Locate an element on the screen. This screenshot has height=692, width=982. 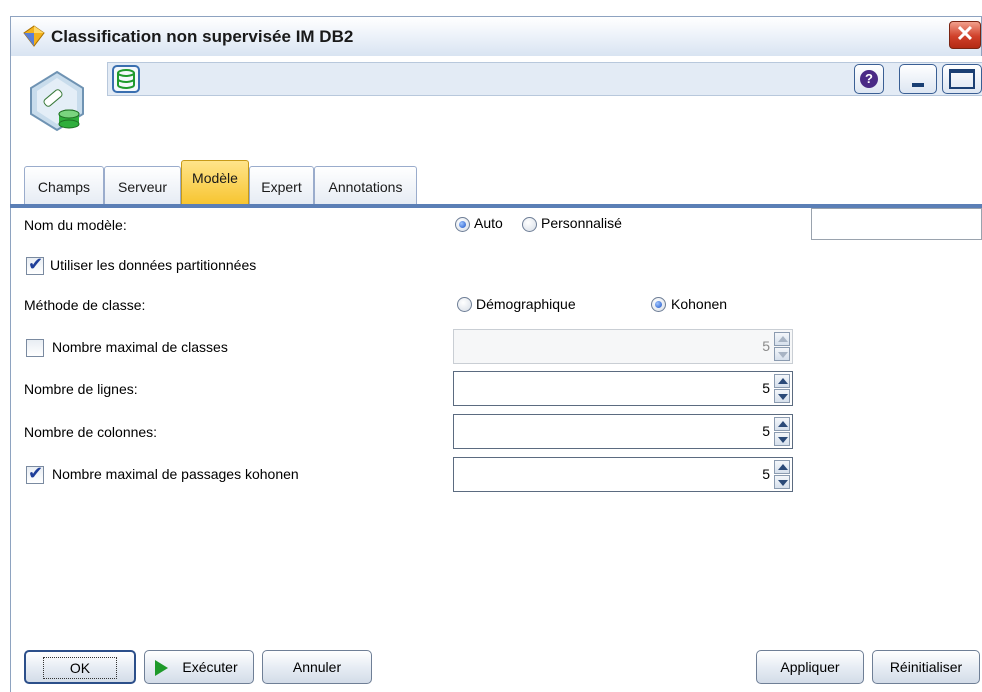
close-button: ✕ is located at coordinates (965, 35).